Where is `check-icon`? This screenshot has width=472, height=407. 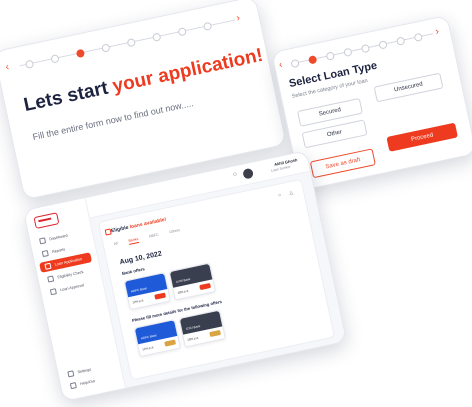 check-icon is located at coordinates (51, 279).